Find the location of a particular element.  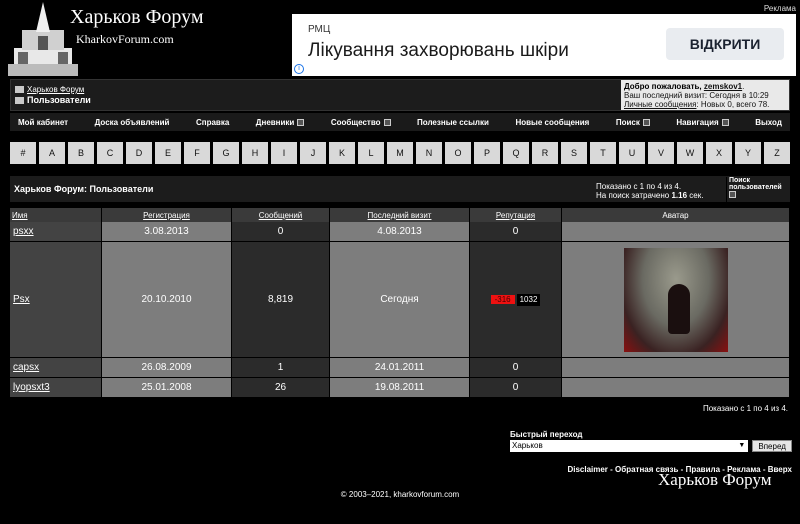

letter-link: I is located at coordinates (284, 153).